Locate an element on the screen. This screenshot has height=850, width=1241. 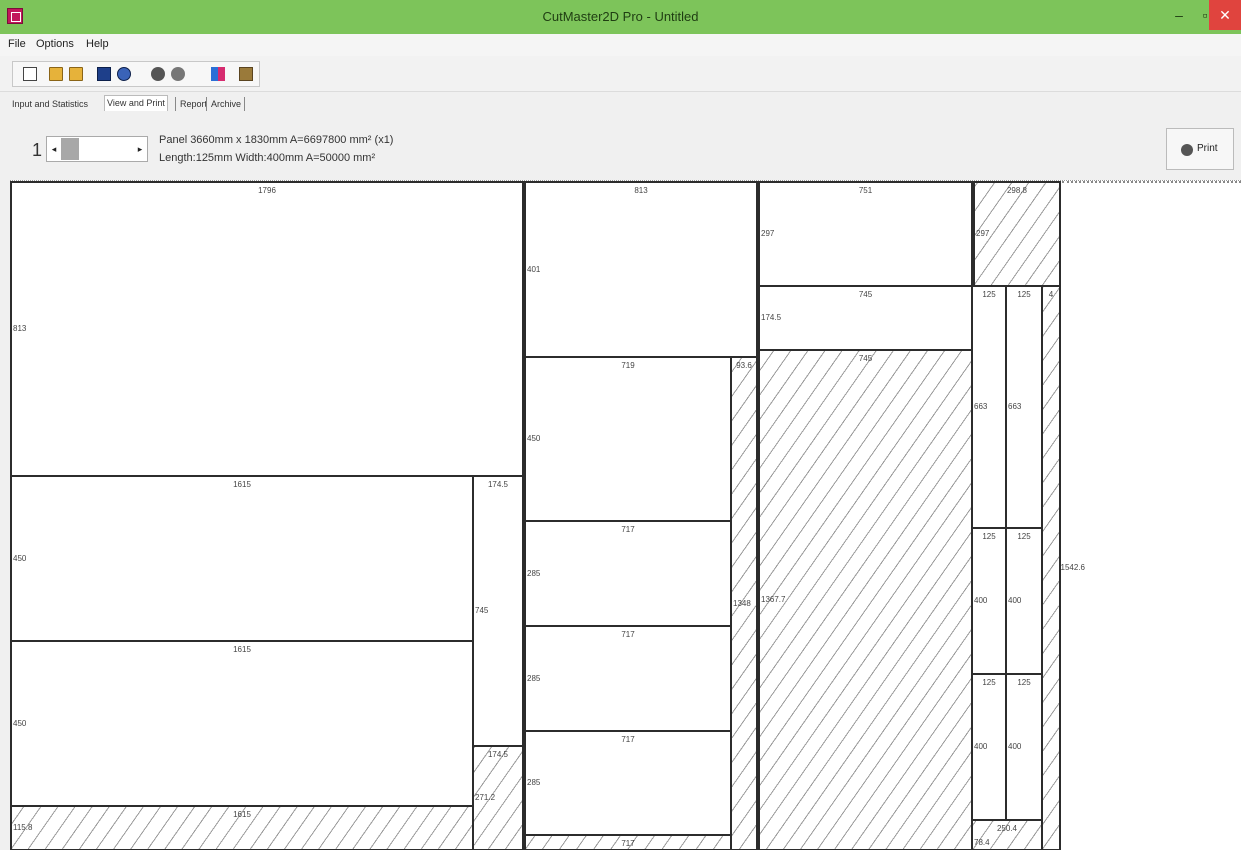
spinner-left-arrow-icon: ◂ is located at coordinates (54, 149).